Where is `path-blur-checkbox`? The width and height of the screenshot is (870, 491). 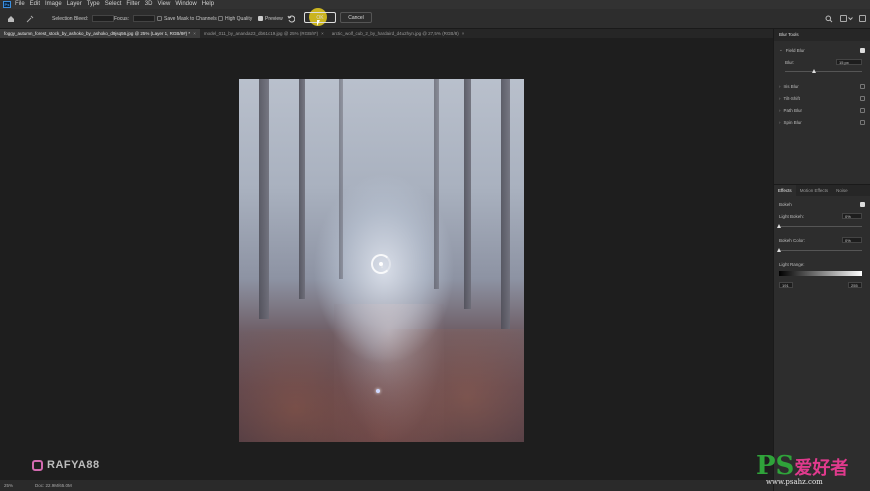 path-blur-checkbox is located at coordinates (862, 110).